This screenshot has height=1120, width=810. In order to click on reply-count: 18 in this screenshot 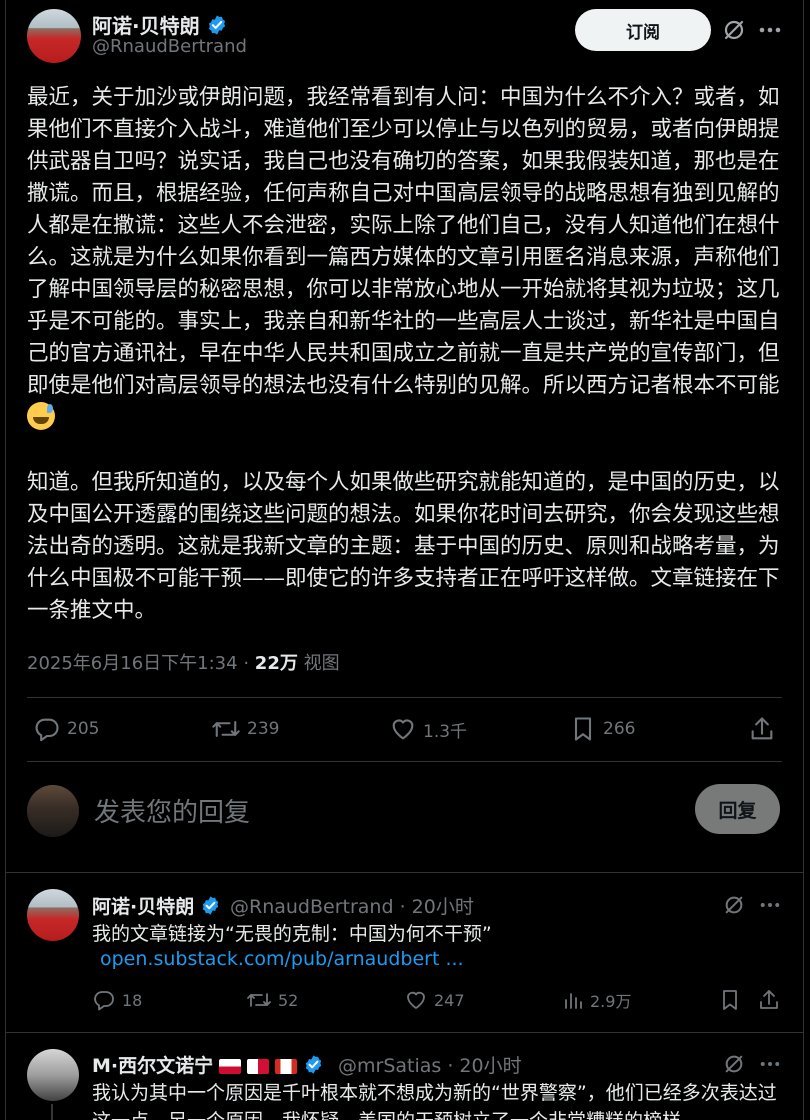, I will do `click(132, 1000)`.